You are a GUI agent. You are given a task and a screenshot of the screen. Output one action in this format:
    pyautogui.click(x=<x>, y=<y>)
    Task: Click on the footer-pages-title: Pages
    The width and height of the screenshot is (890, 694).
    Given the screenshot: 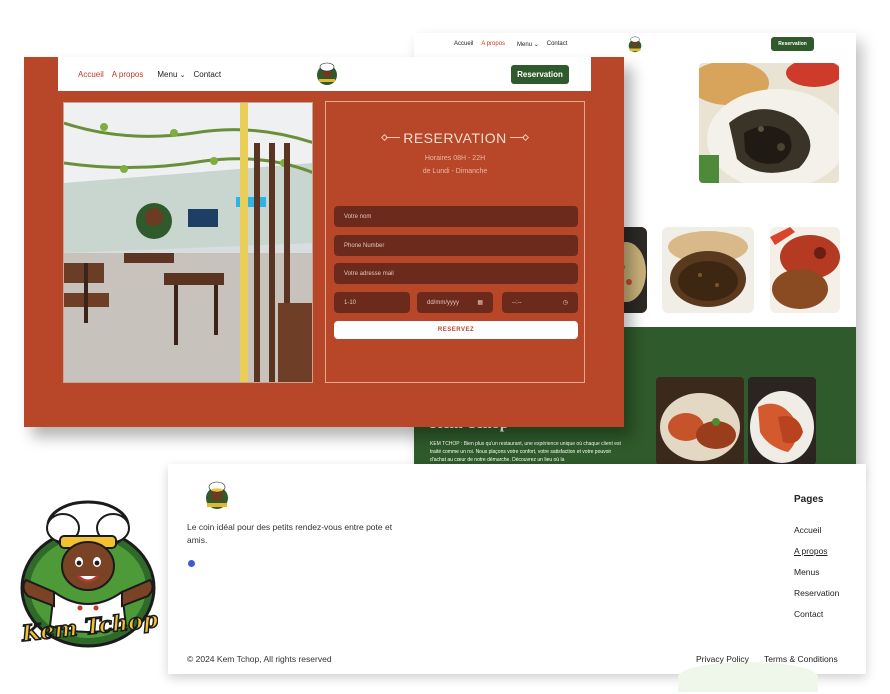 What is the action you would take?
    pyautogui.click(x=809, y=499)
    